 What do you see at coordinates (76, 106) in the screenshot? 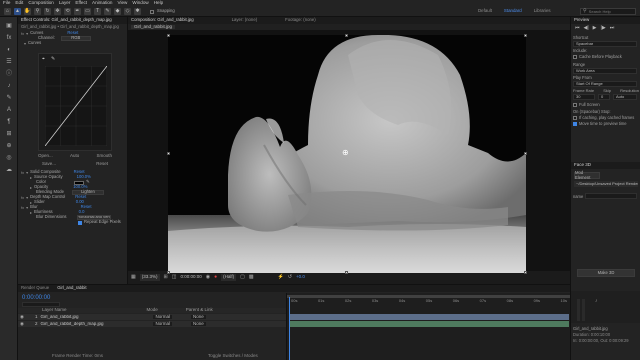
I see `curves-graph` at bounding box center [76, 106].